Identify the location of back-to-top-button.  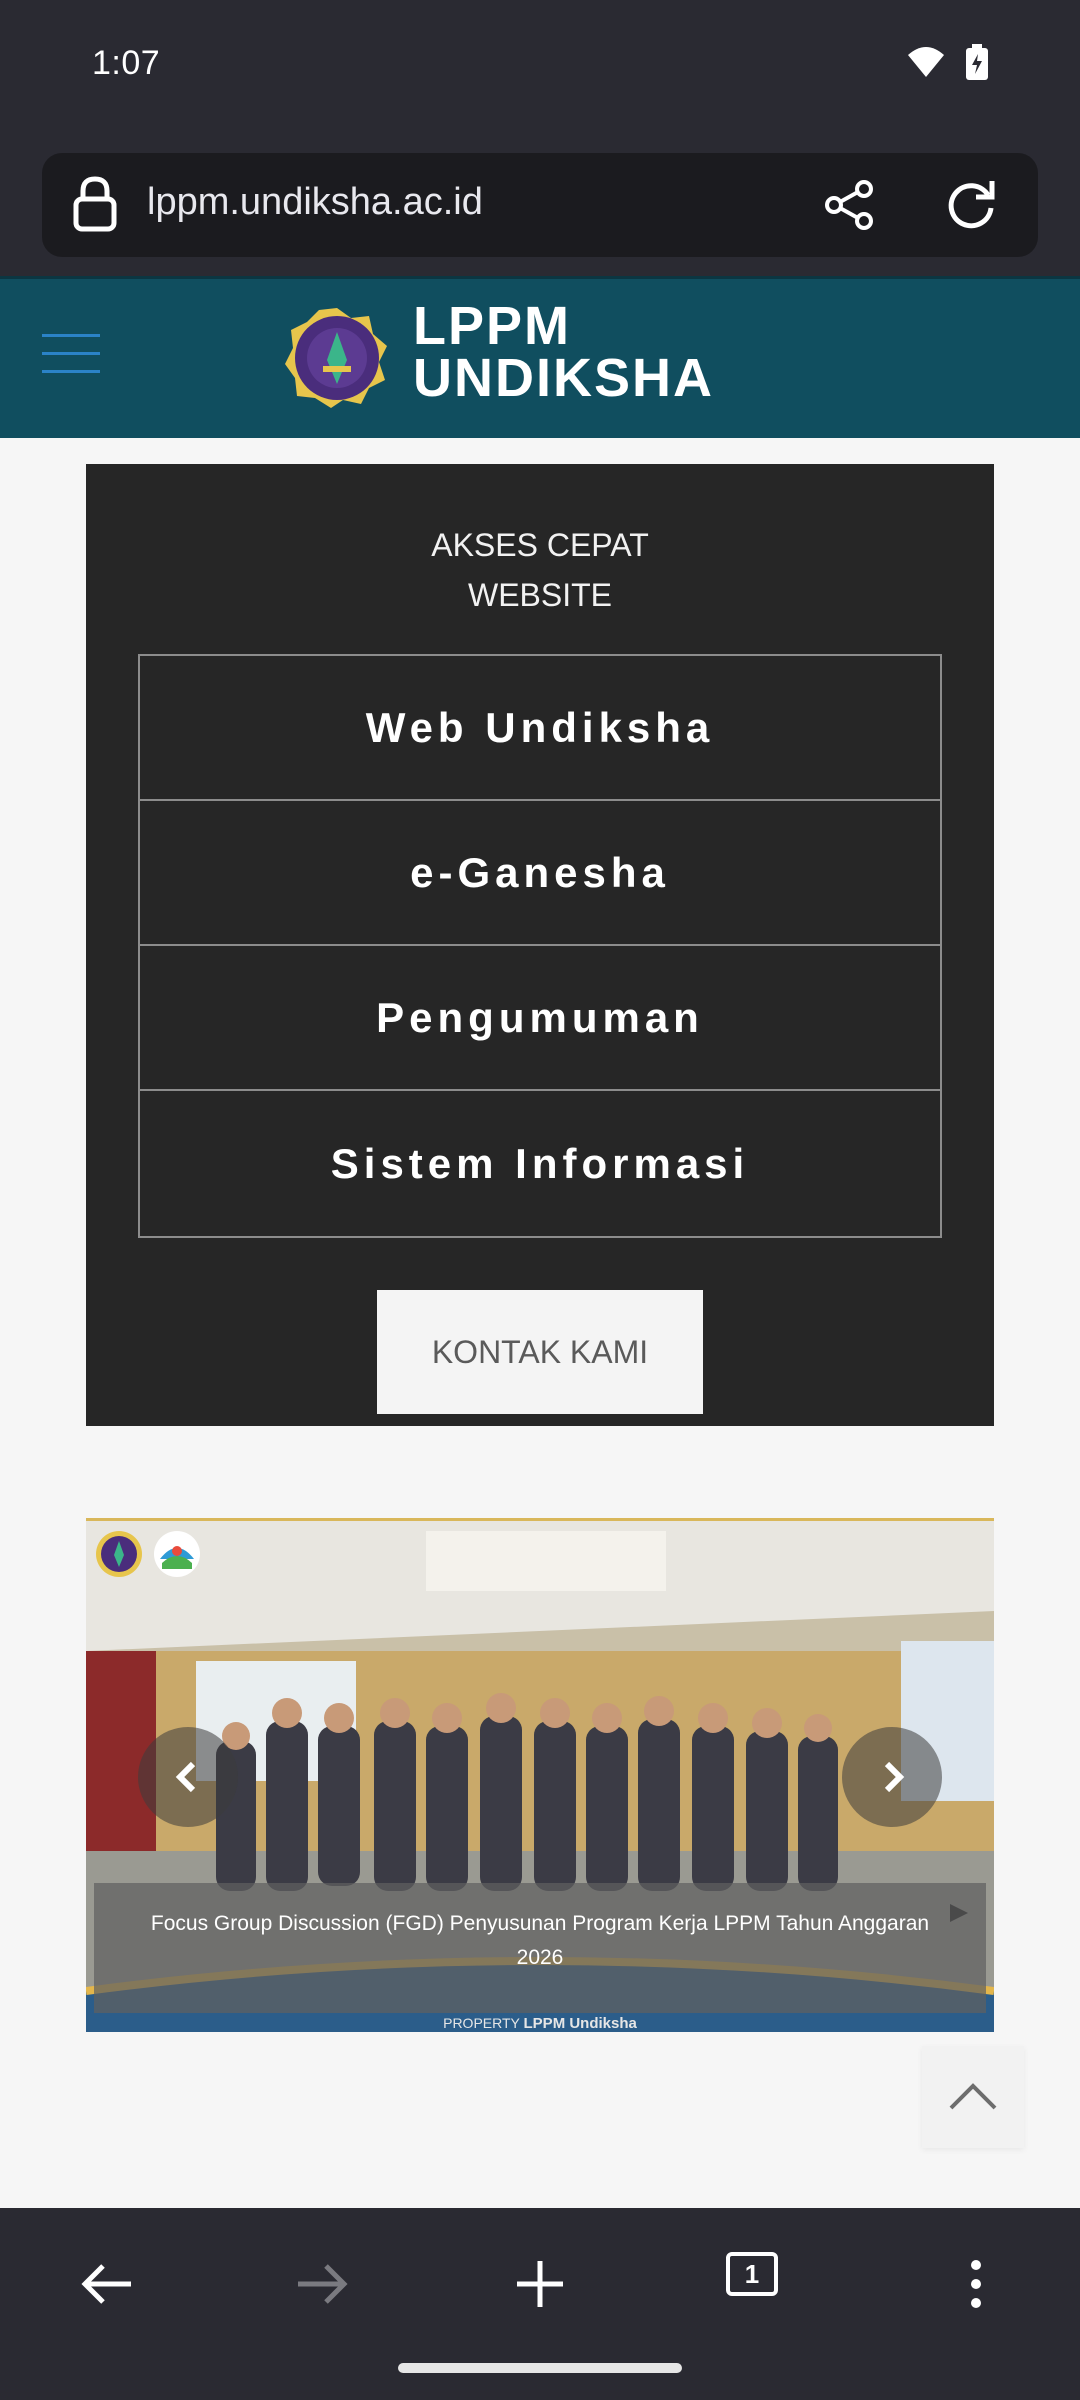
(973, 2097).